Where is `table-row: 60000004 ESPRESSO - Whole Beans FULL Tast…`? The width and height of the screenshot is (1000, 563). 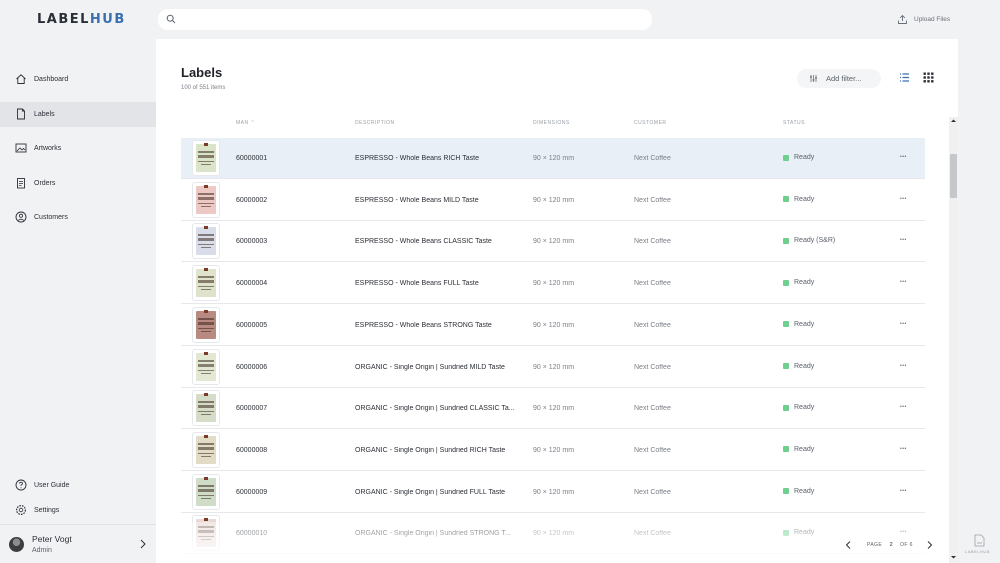 table-row: 60000004 ESPRESSO - Whole Beans FULL Tast… is located at coordinates (553, 284).